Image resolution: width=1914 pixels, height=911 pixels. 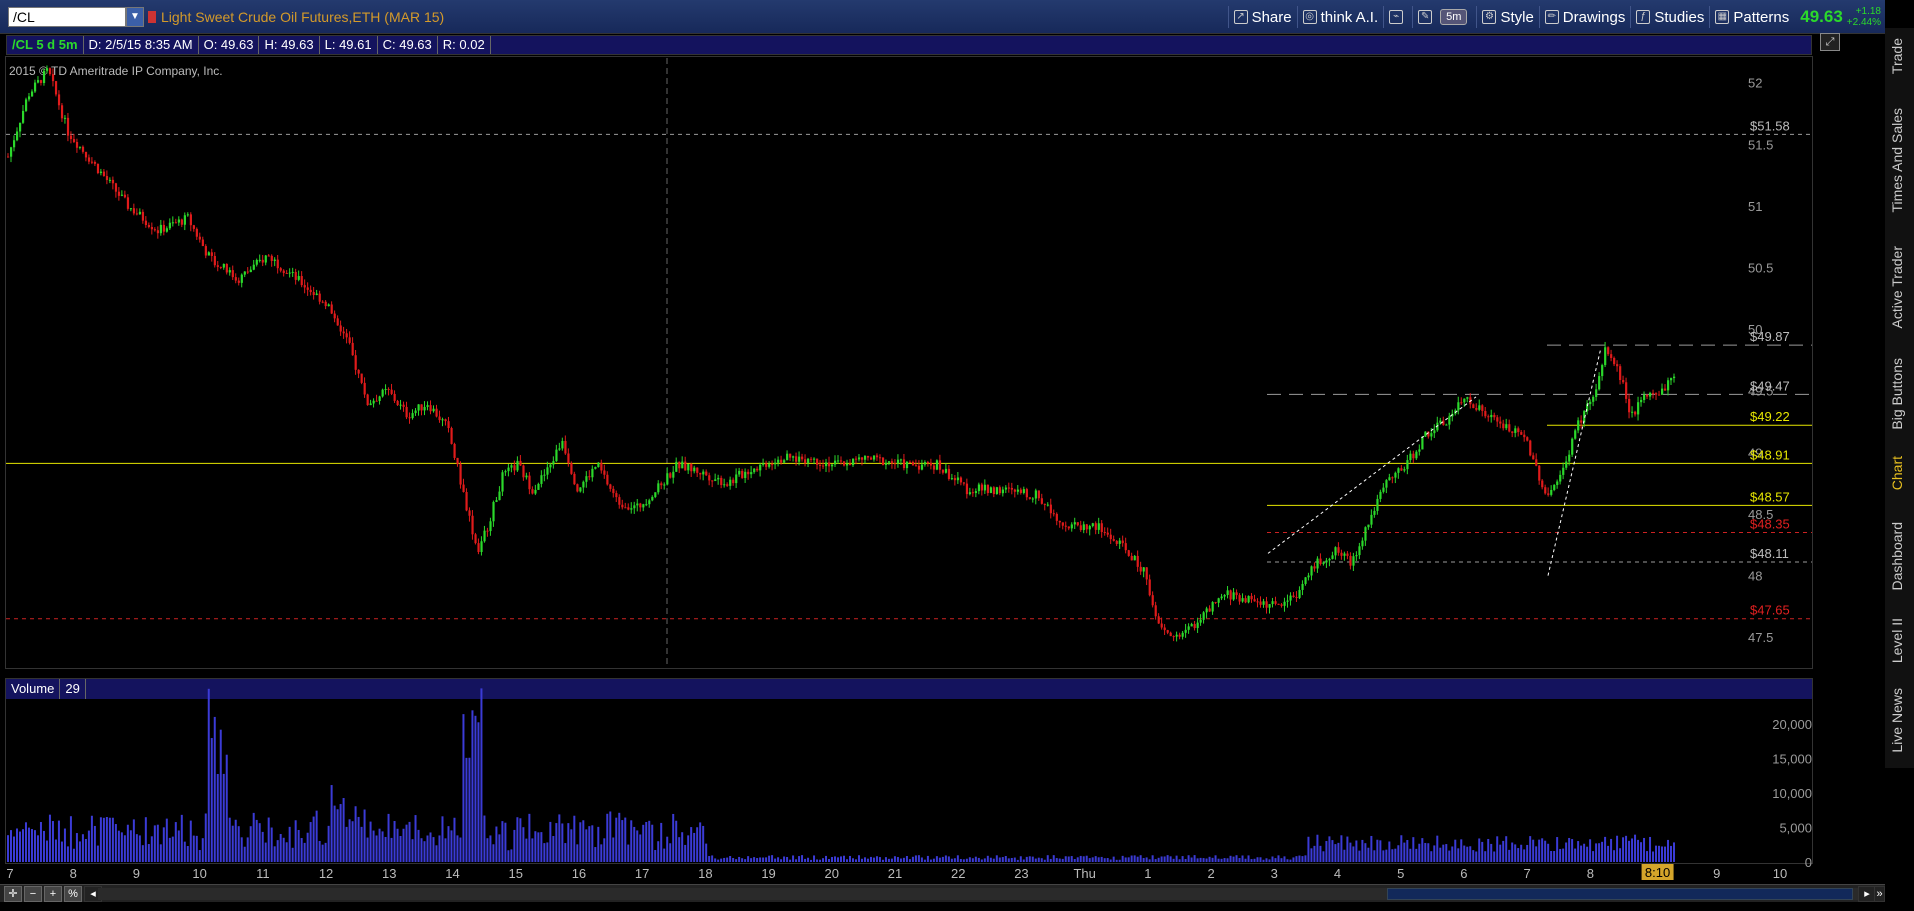 What do you see at coordinates (1899, 720) in the screenshot?
I see `tab-live-news: Live News` at bounding box center [1899, 720].